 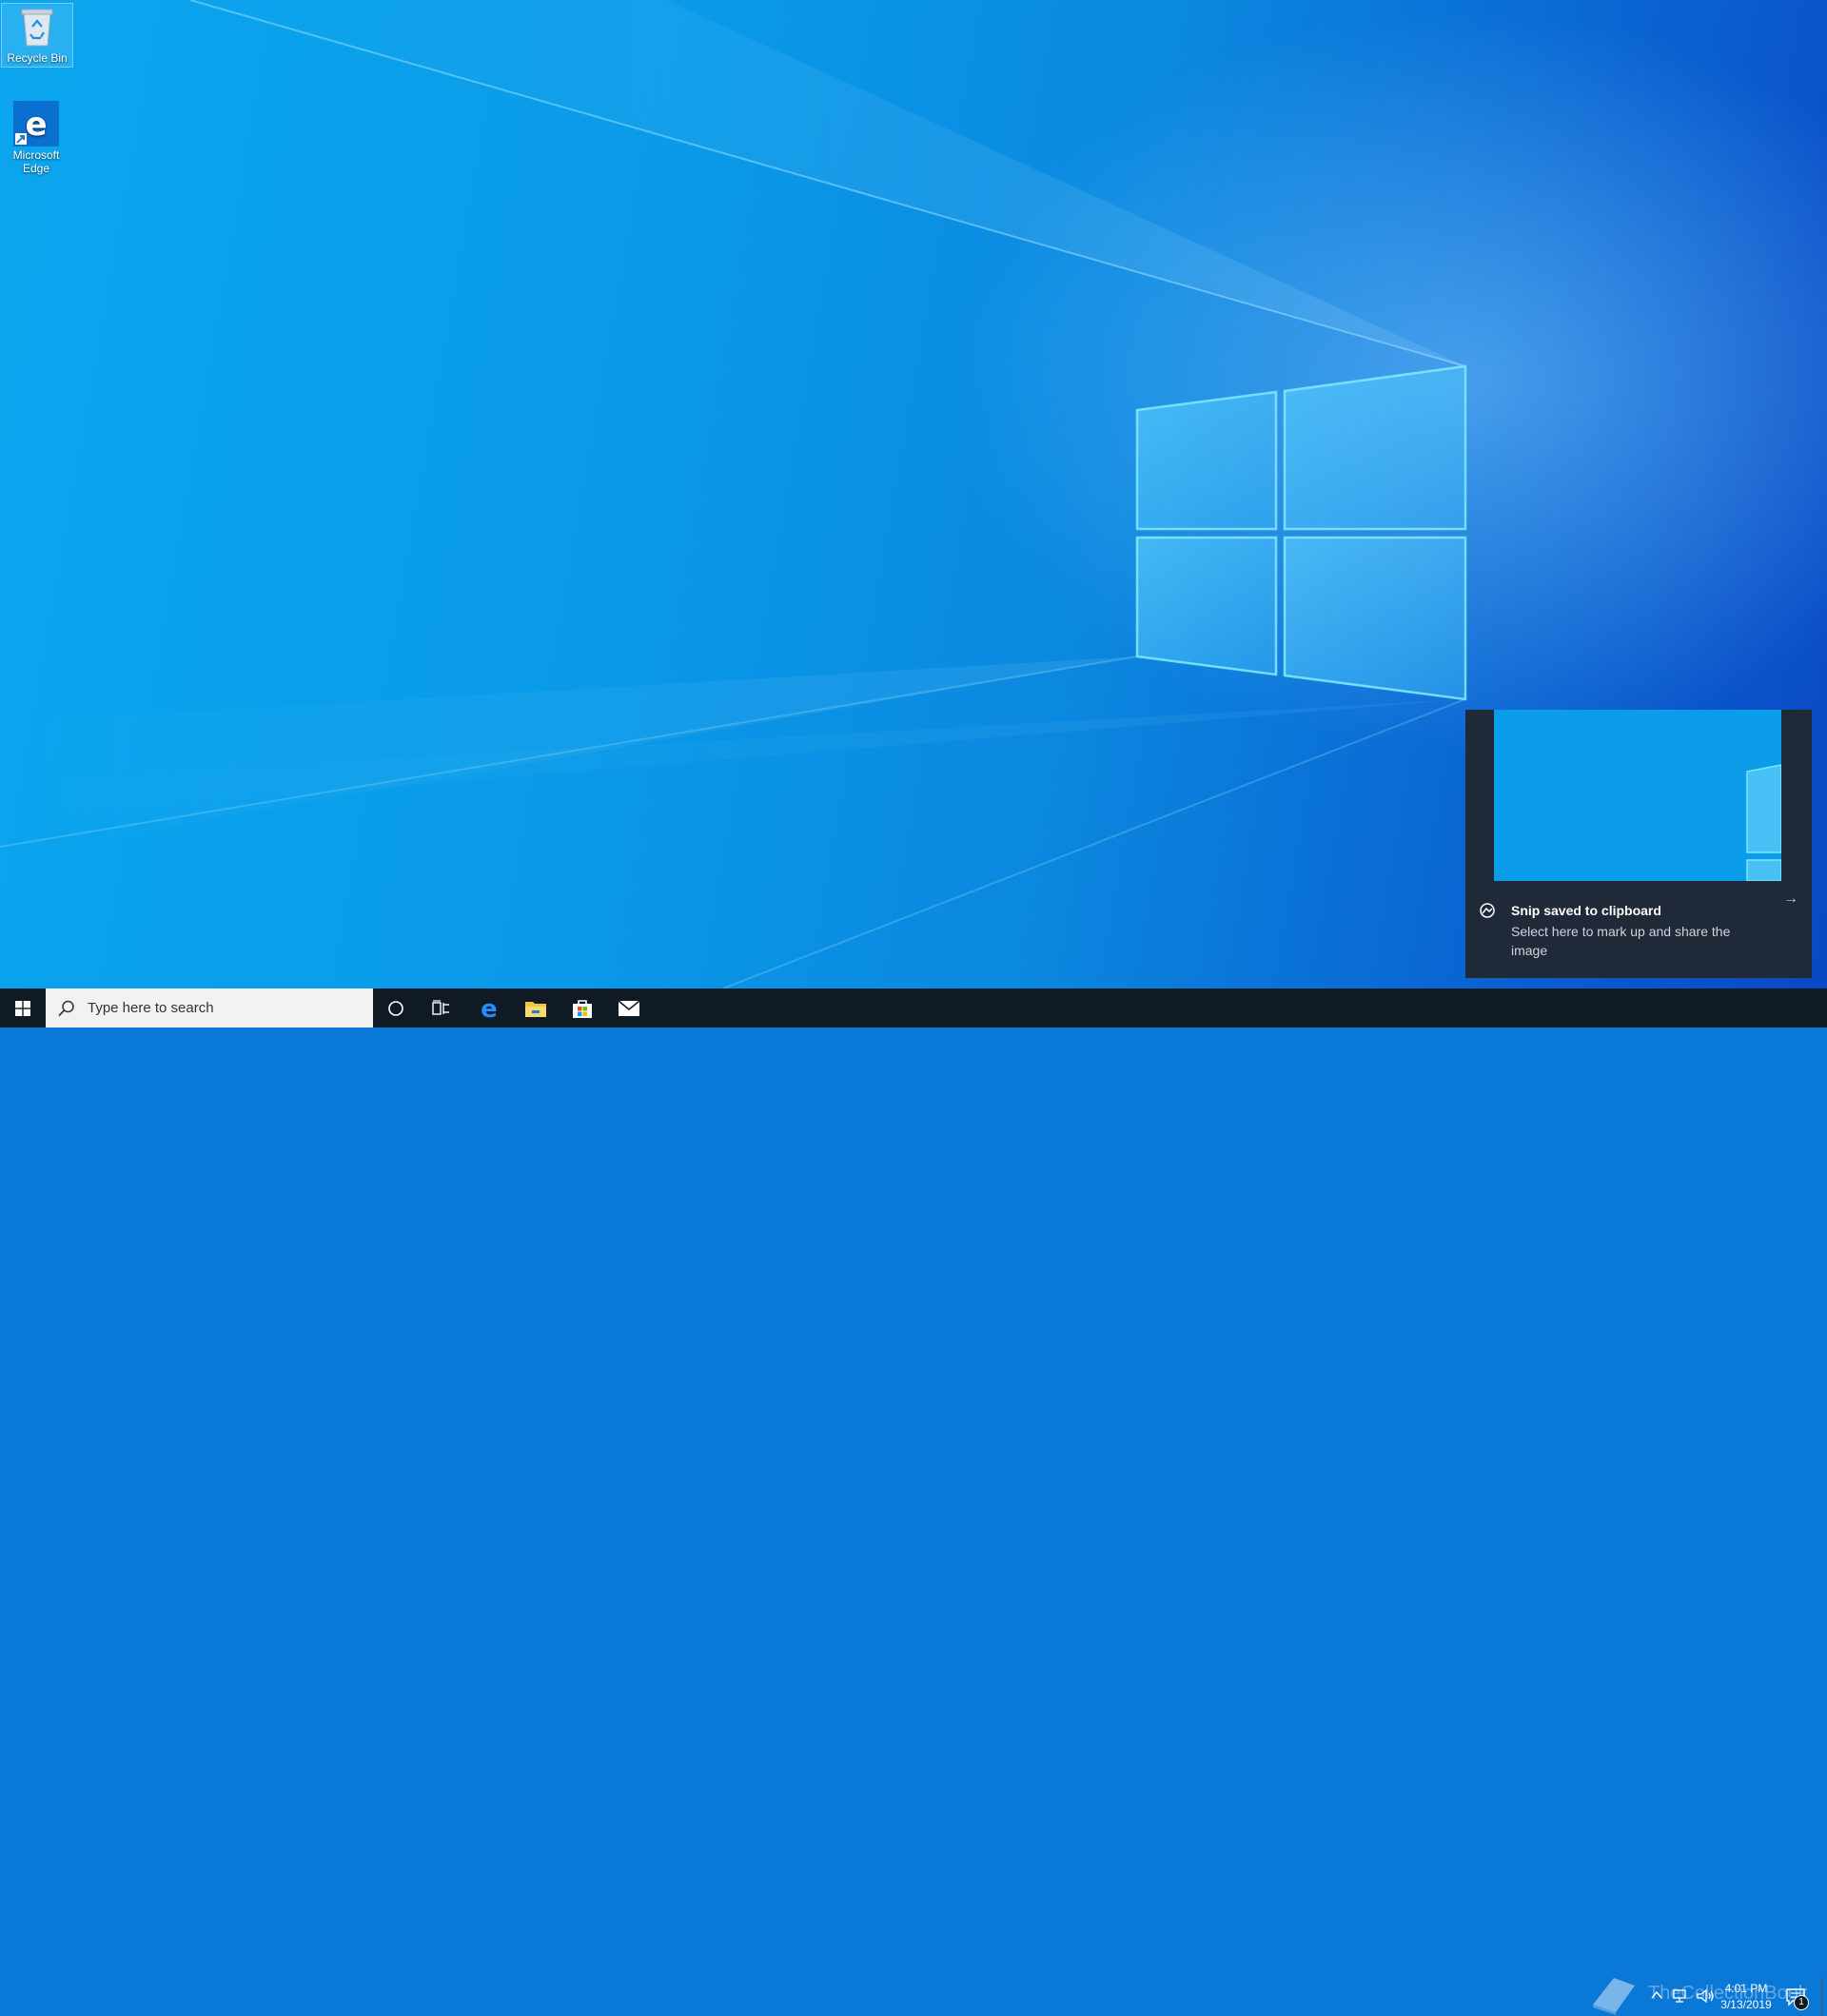 I want to click on arrow-right-icon: →, so click(x=1791, y=899).